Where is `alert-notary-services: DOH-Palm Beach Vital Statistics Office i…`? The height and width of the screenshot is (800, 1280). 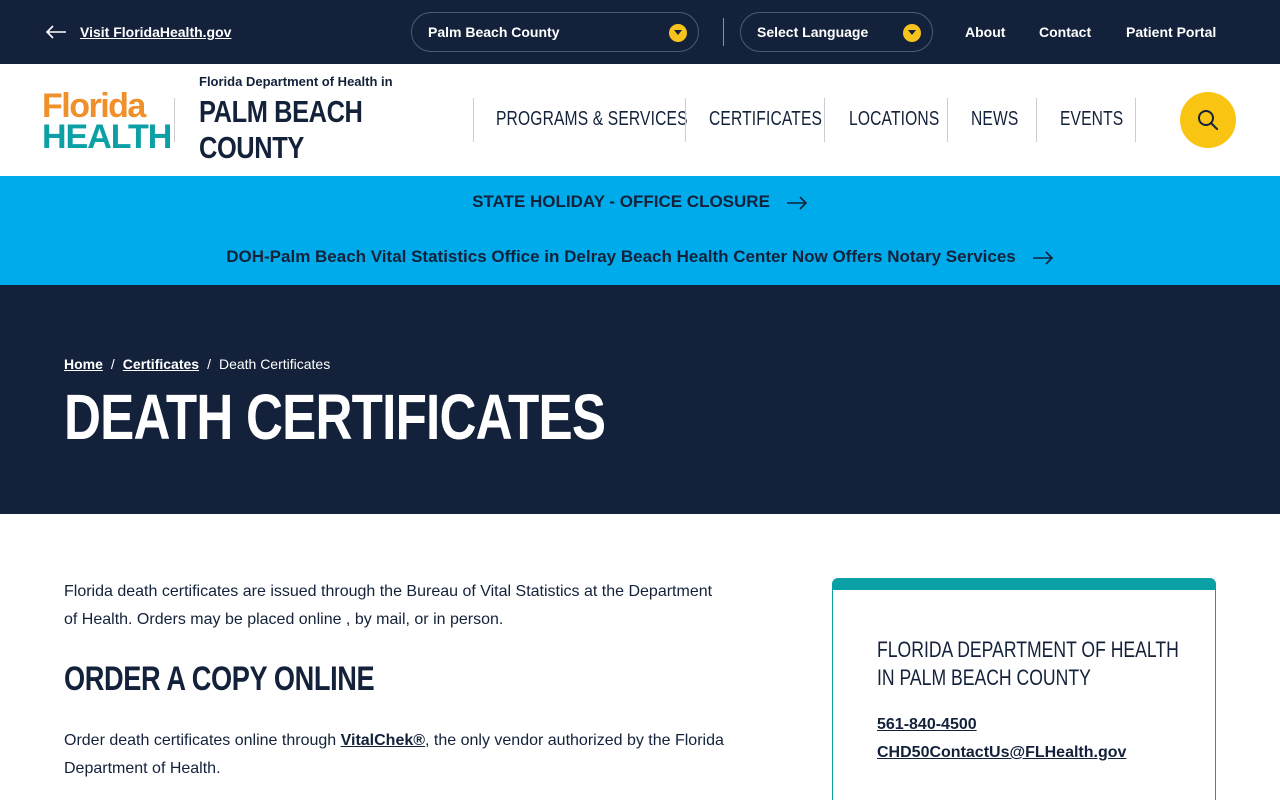
alert-notary-services: DOH-Palm Beach Vital Statistics Office i… is located at coordinates (640, 257).